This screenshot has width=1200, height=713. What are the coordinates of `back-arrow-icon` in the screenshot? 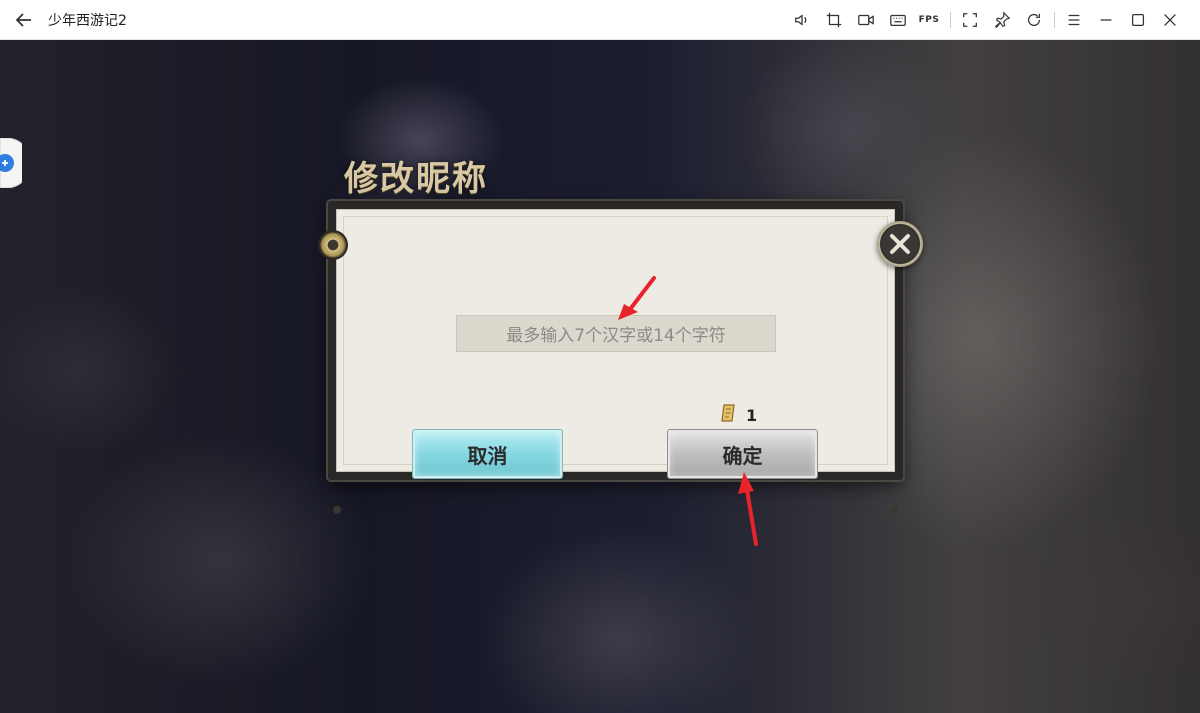 It's located at (24, 20).